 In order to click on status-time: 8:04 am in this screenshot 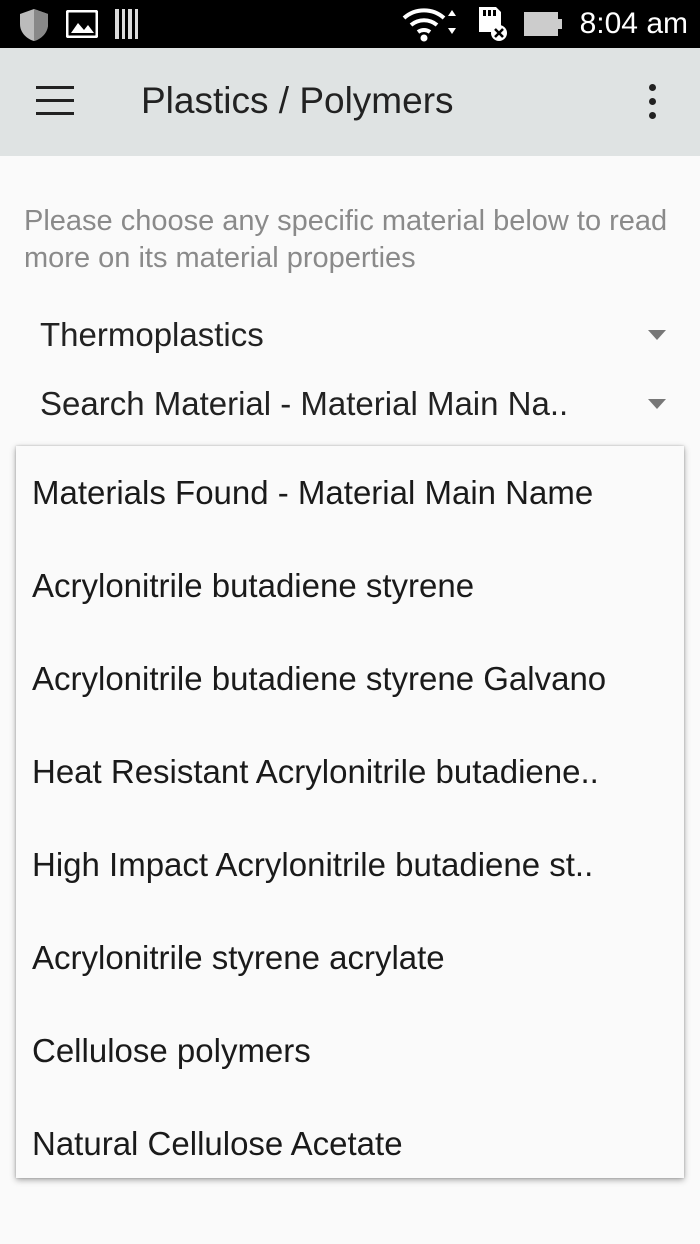, I will do `click(633, 23)`.